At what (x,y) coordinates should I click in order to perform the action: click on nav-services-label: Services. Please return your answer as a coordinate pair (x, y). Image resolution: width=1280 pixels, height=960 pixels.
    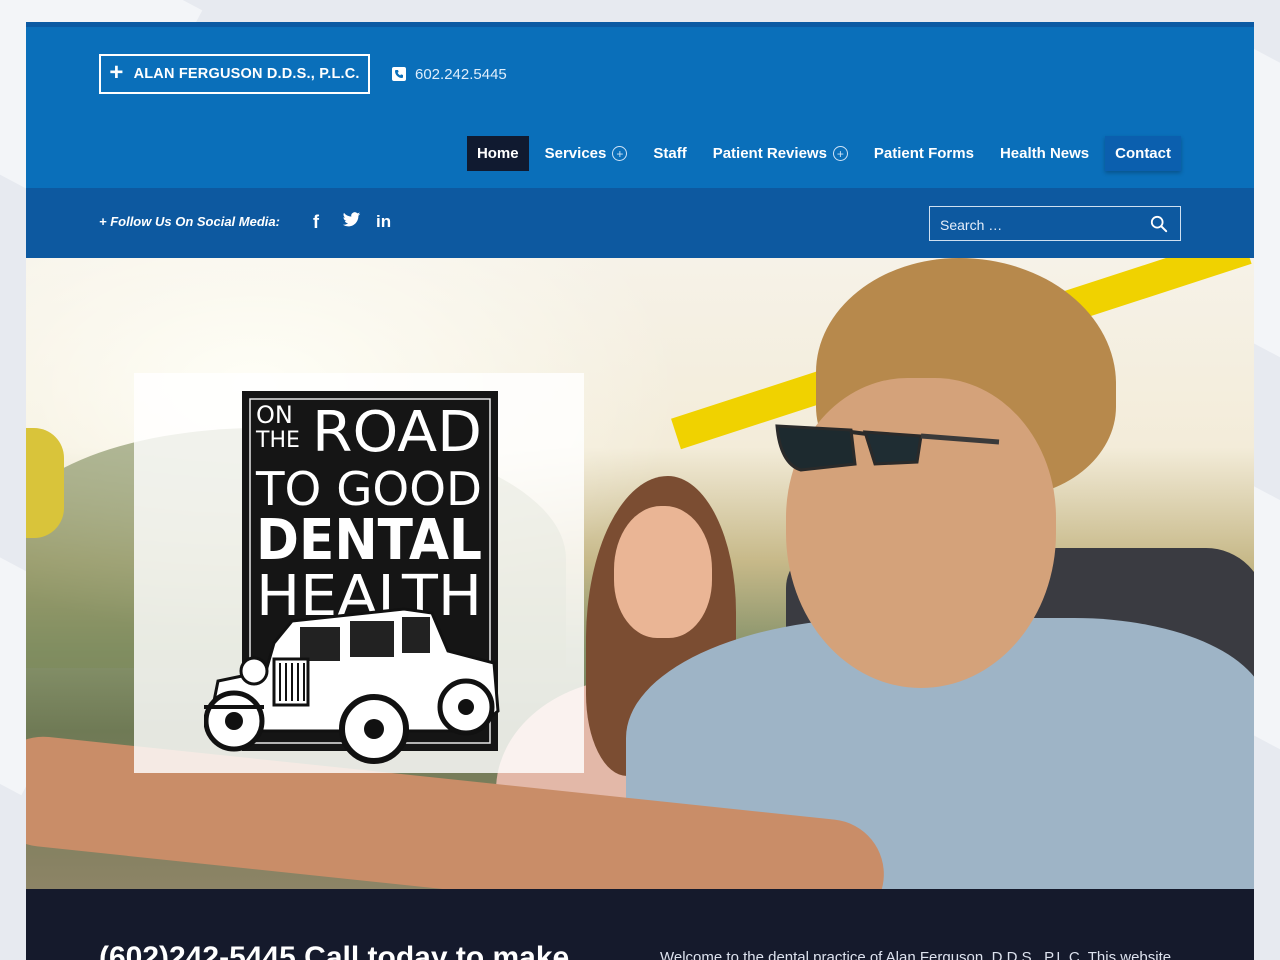
    Looking at the image, I should click on (575, 153).